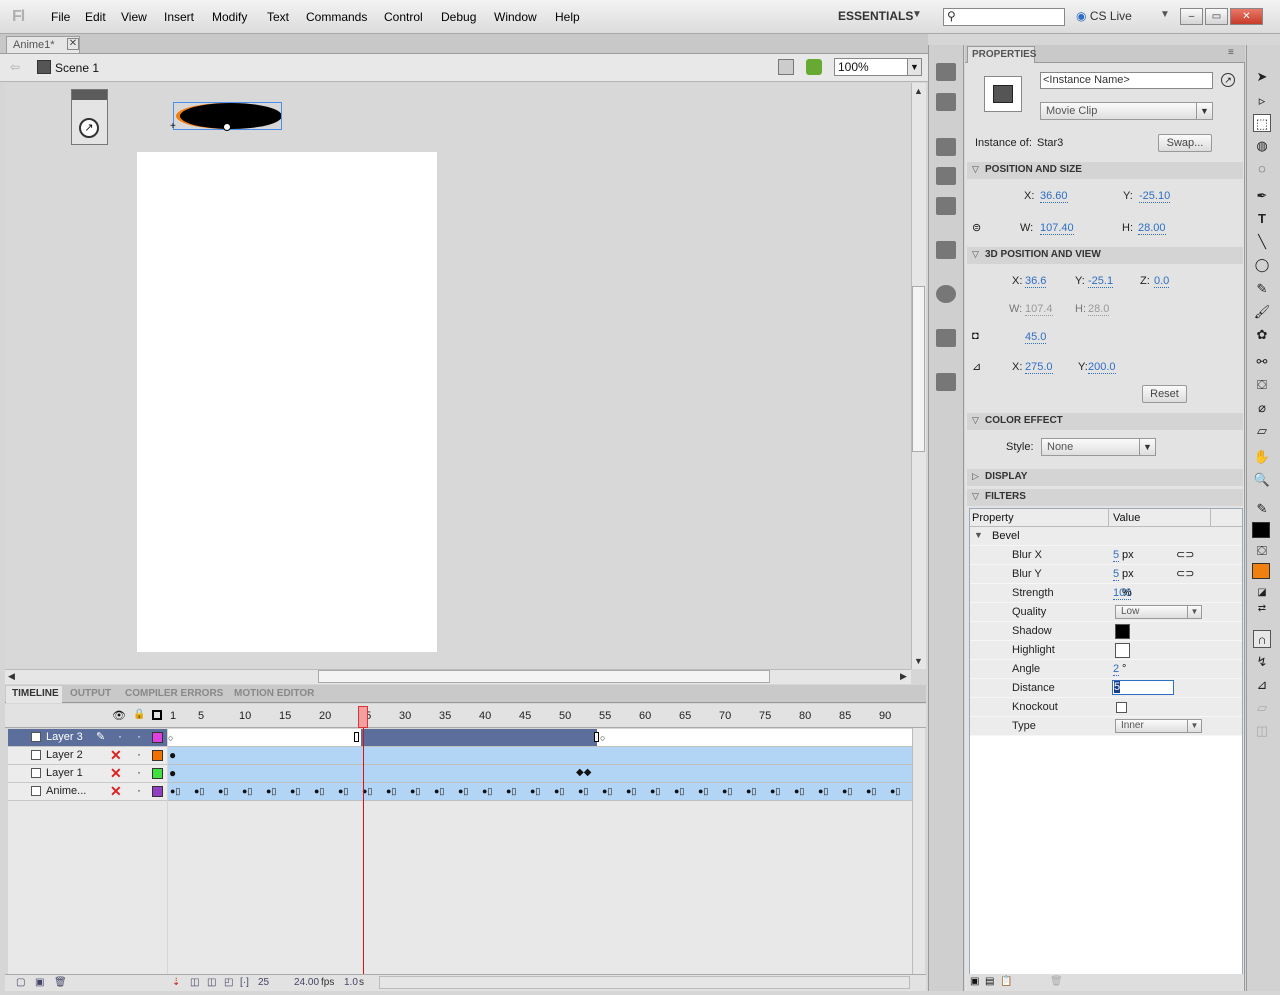 The height and width of the screenshot is (995, 1280). What do you see at coordinates (278, 17) in the screenshot?
I see `menu-text: Text` at bounding box center [278, 17].